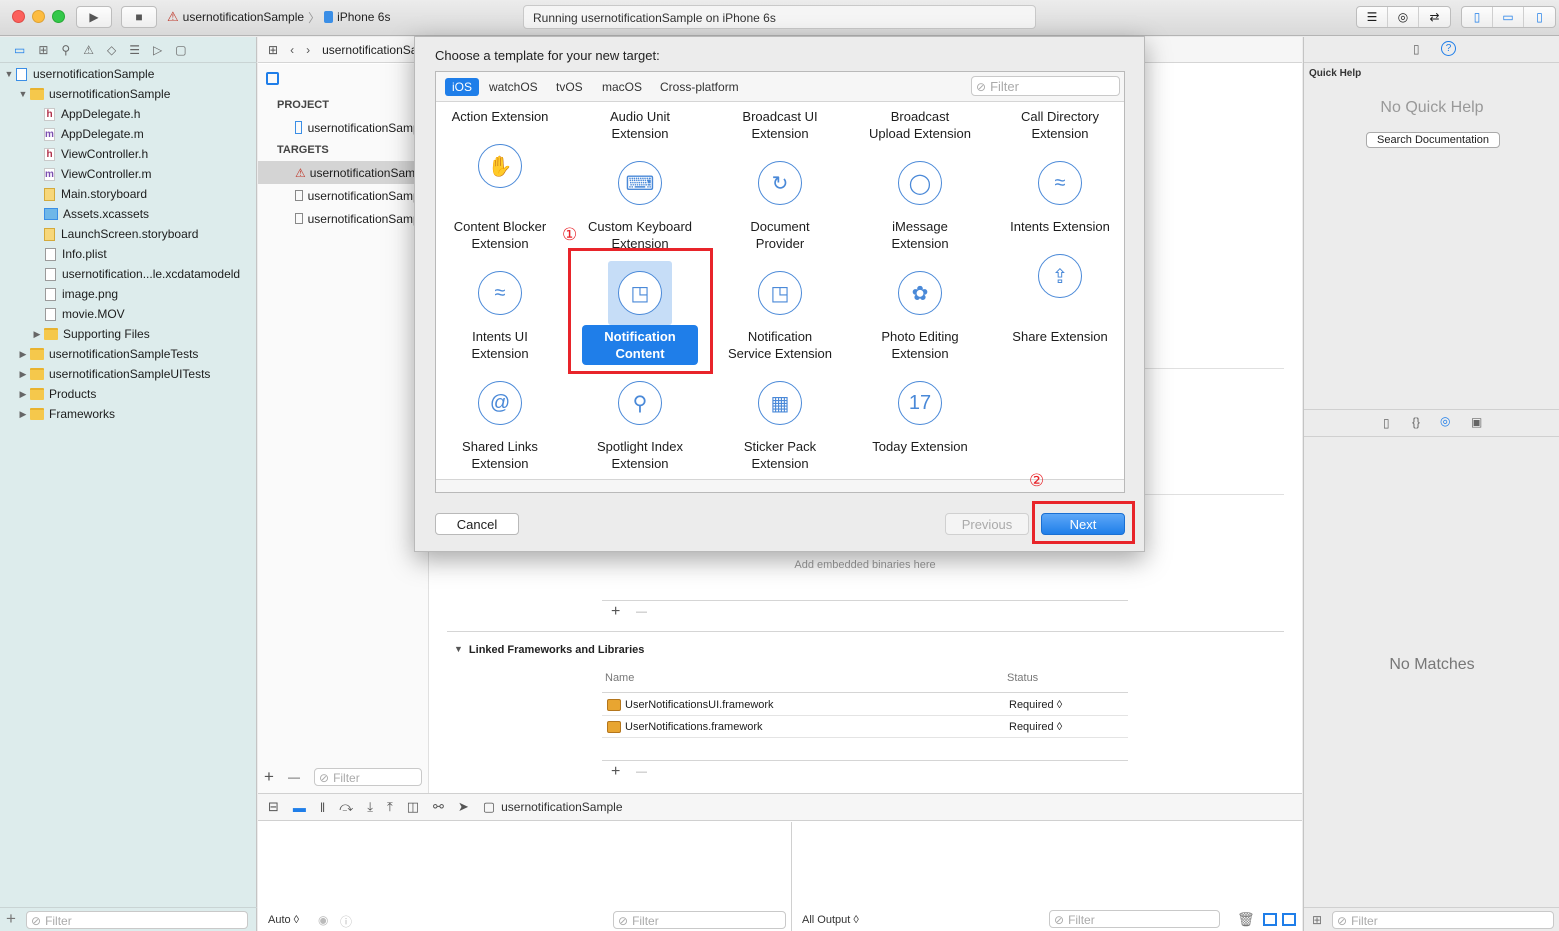 This screenshot has height=931, width=1559. What do you see at coordinates (463, 807) in the screenshot?
I see `location-icon: ➤` at bounding box center [463, 807].